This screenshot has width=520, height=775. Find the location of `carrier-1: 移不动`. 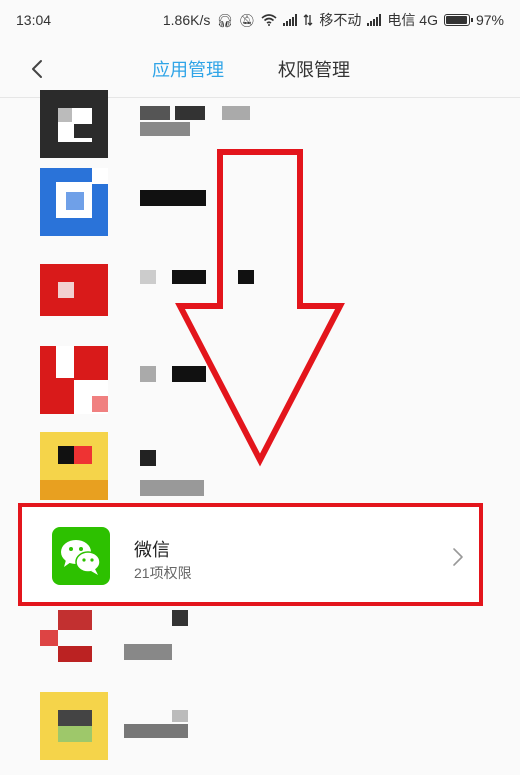

carrier-1: 移不动 is located at coordinates (340, 20).